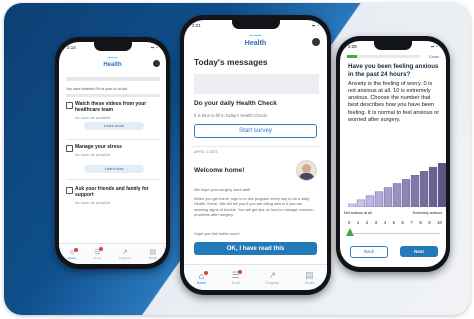 The image size is (474, 319). Describe the element at coordinates (427, 213) in the screenshot. I see `scale-max-label: Extremely anxious` at that location.